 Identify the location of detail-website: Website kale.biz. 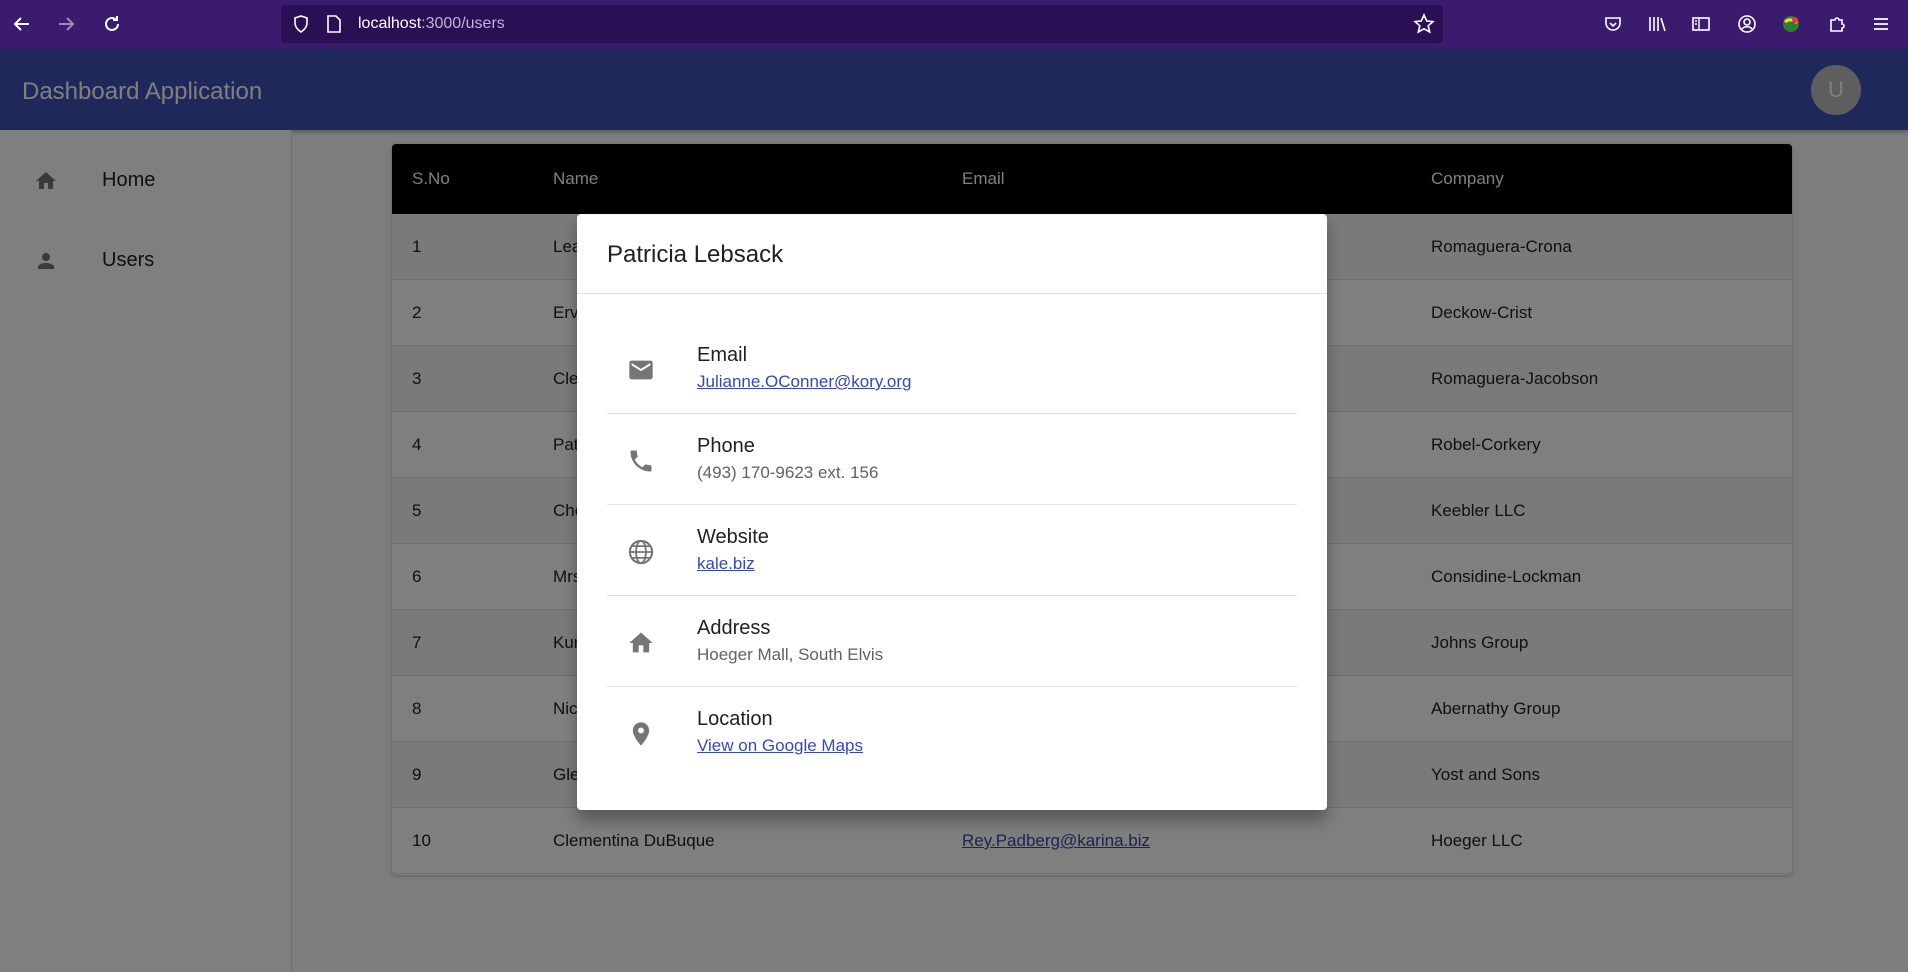
(952, 550).